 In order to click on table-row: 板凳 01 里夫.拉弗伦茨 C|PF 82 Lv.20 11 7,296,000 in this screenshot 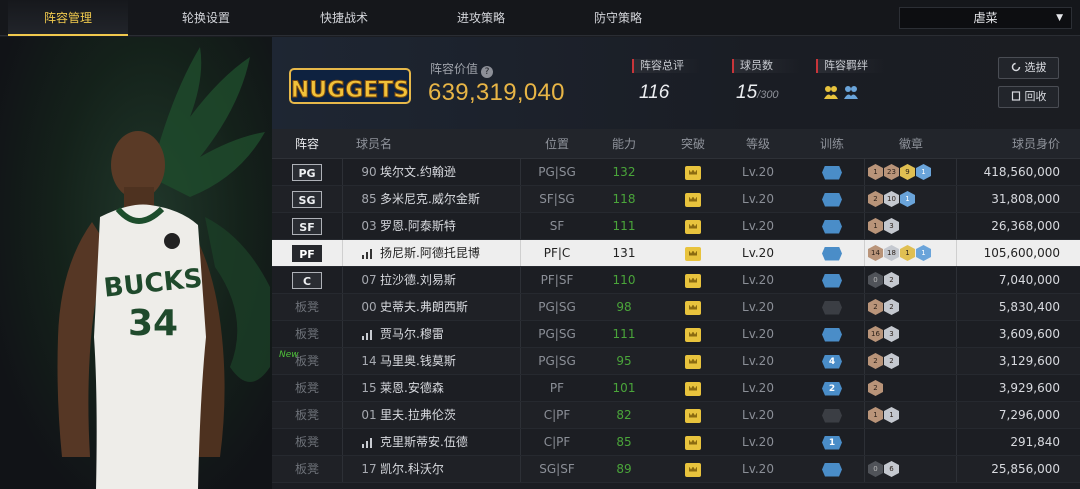, I will do `click(676, 415)`.